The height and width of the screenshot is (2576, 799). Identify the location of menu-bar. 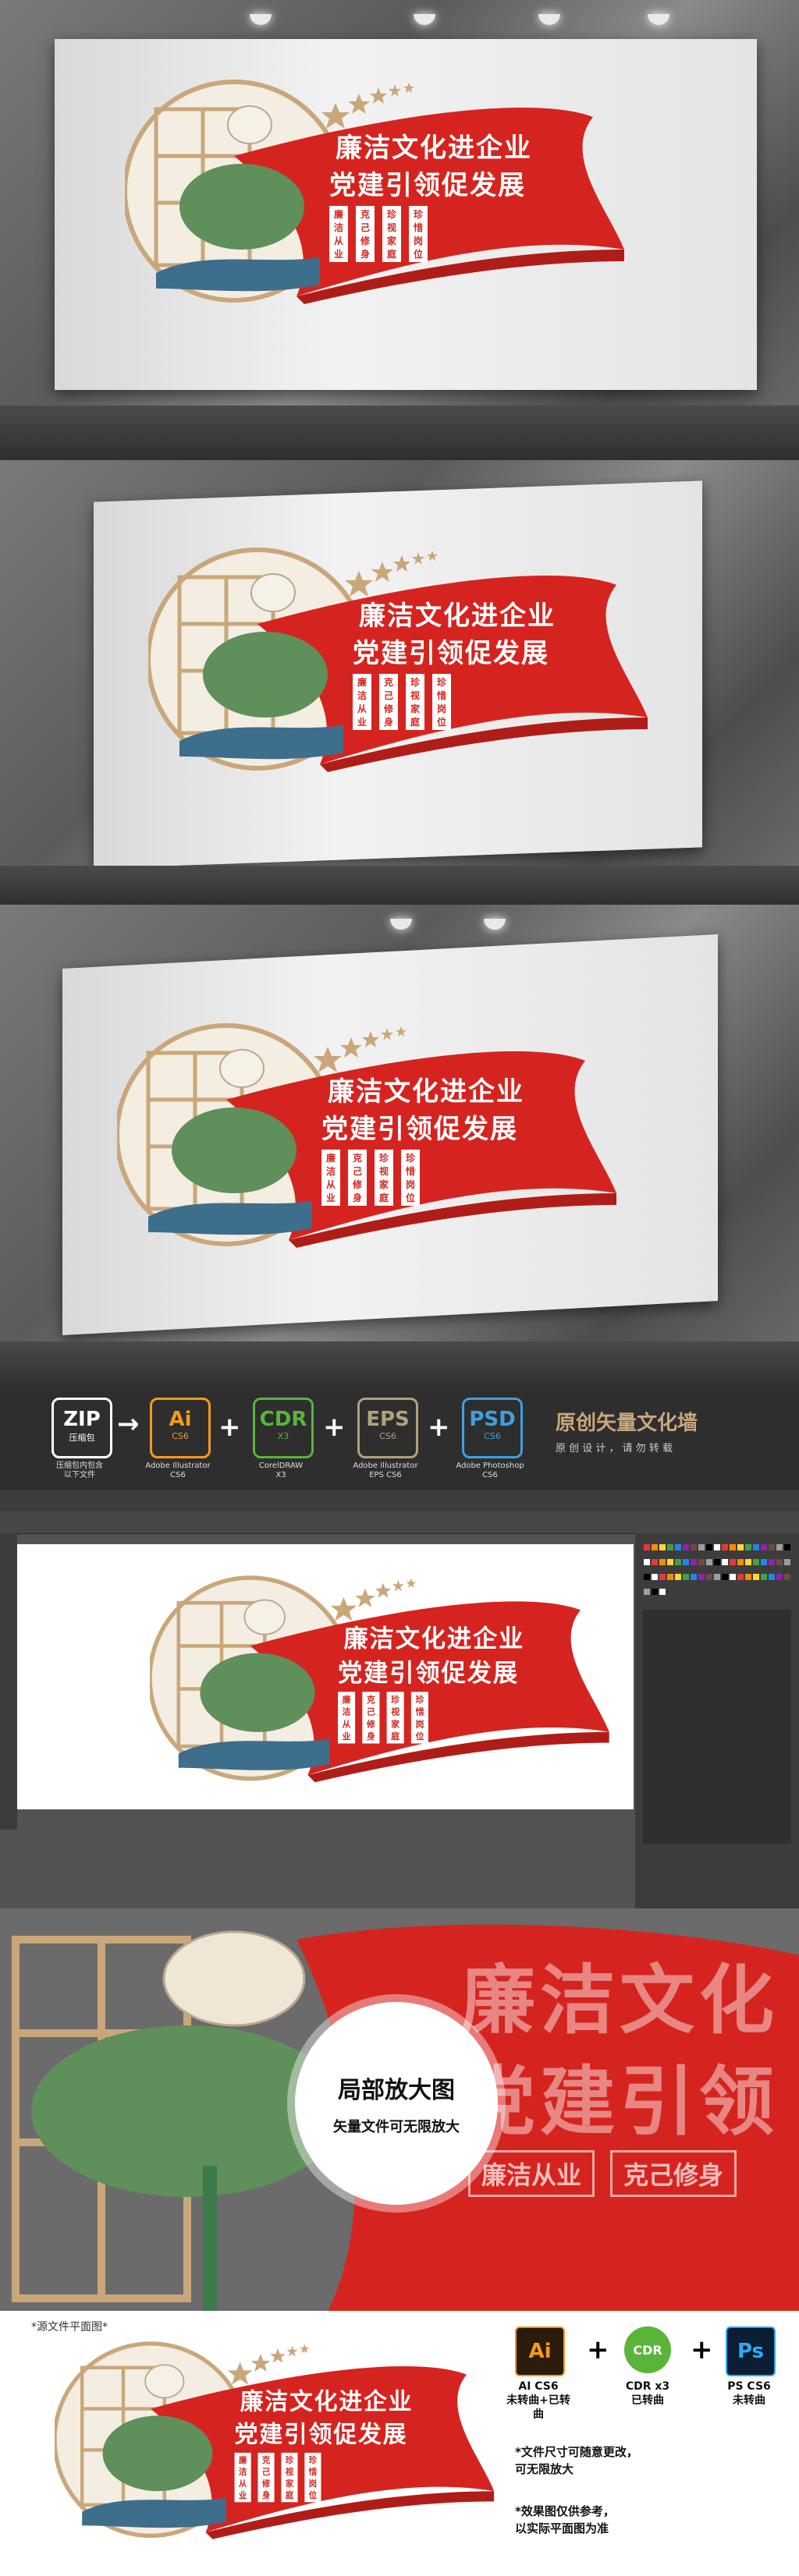
(399, 1501).